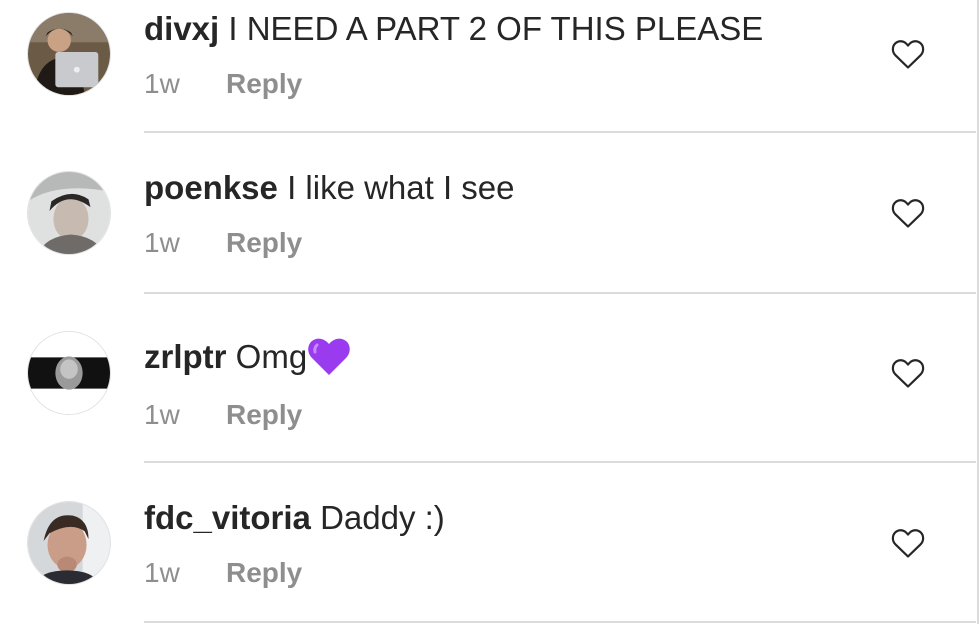 The height and width of the screenshot is (624, 980). What do you see at coordinates (496, 28) in the screenshot?
I see `comment-text: I NEED A PART 2 OF THIS PLEASE` at bounding box center [496, 28].